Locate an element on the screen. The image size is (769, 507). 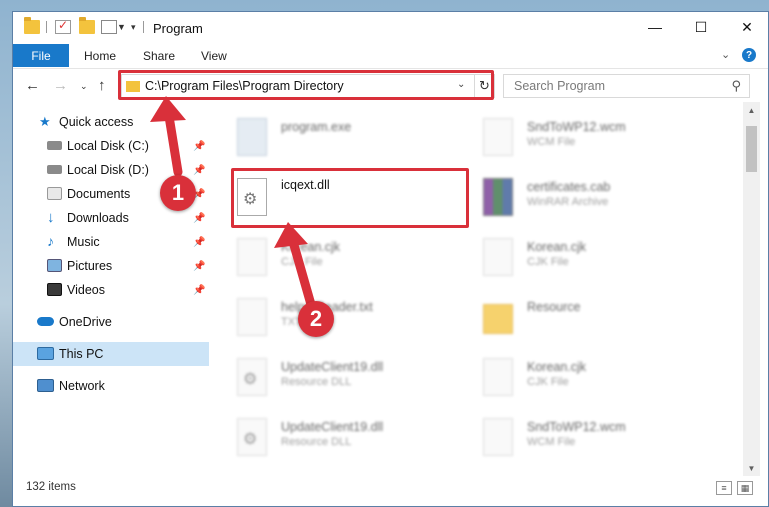
properties-icon is located at coordinates (63, 26).